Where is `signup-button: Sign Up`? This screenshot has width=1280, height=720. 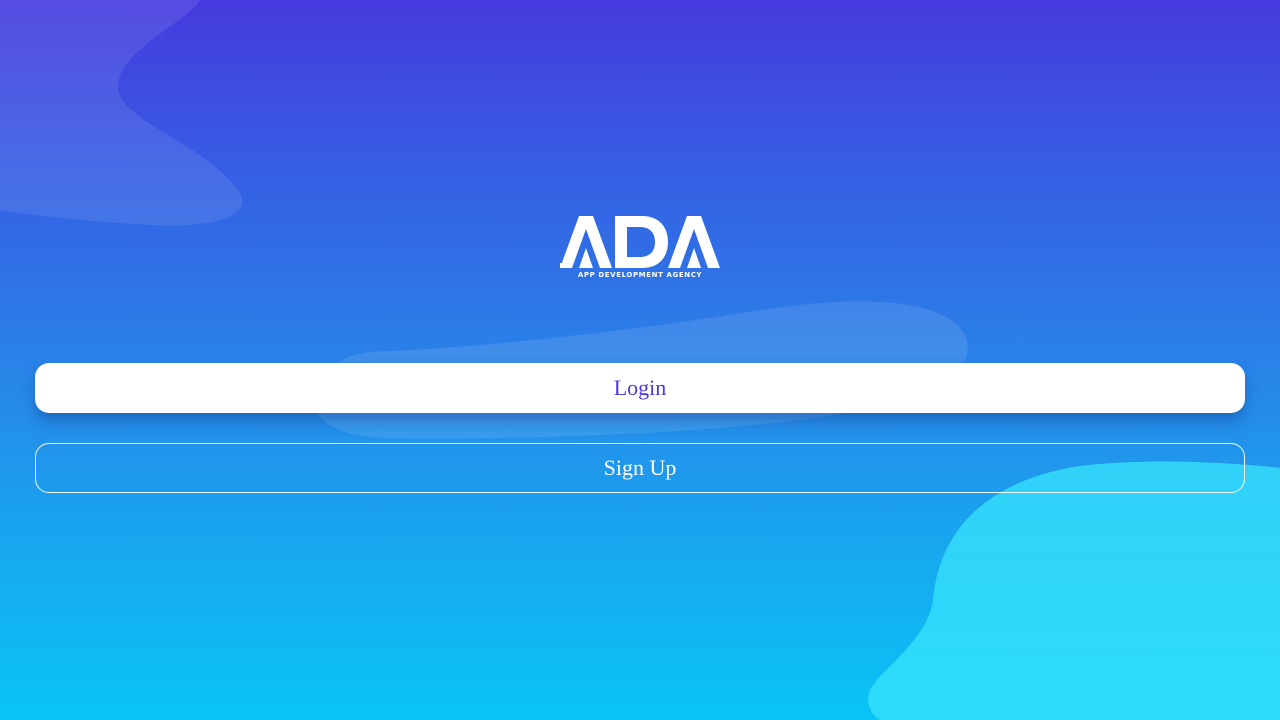 signup-button: Sign Up is located at coordinates (640, 468).